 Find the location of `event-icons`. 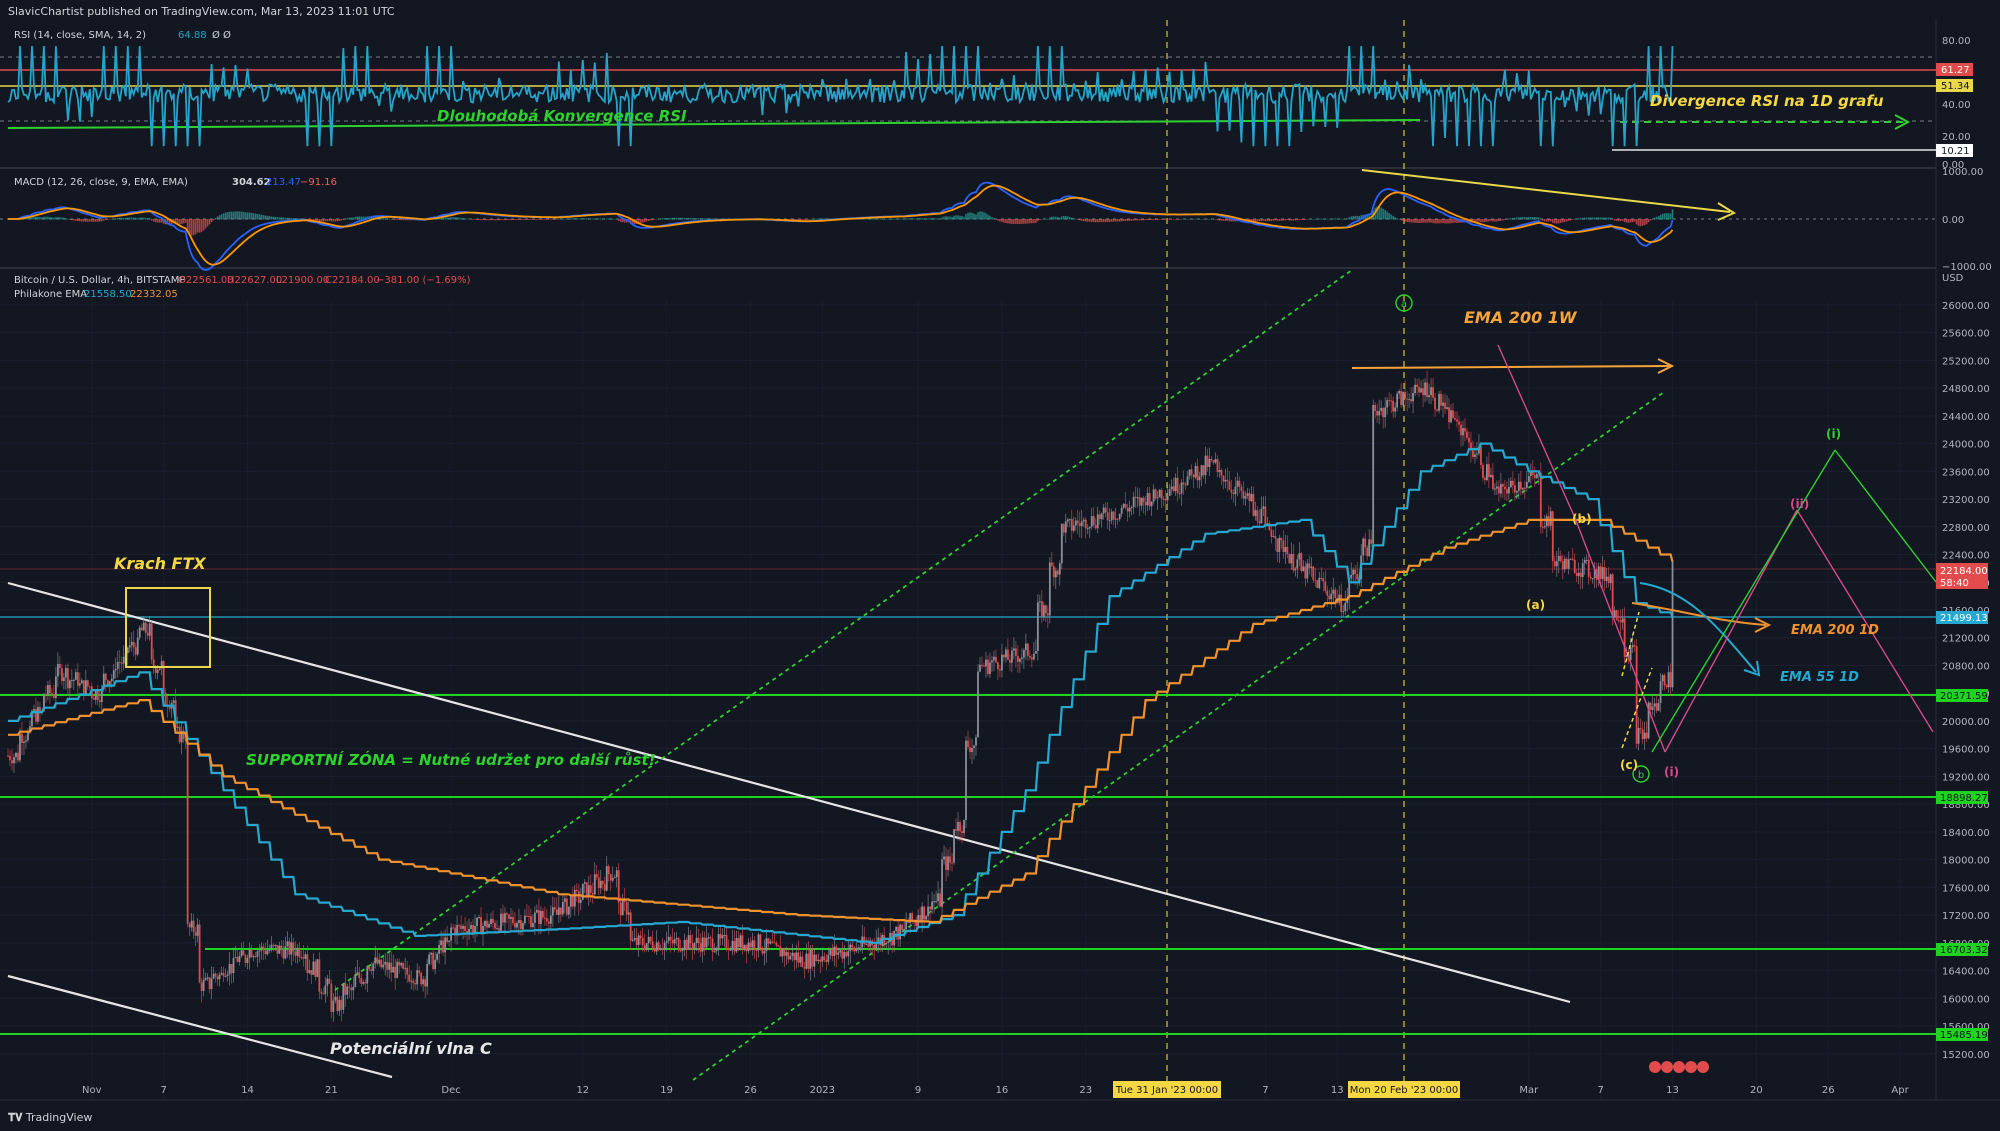

event-icons is located at coordinates (1679, 1067).